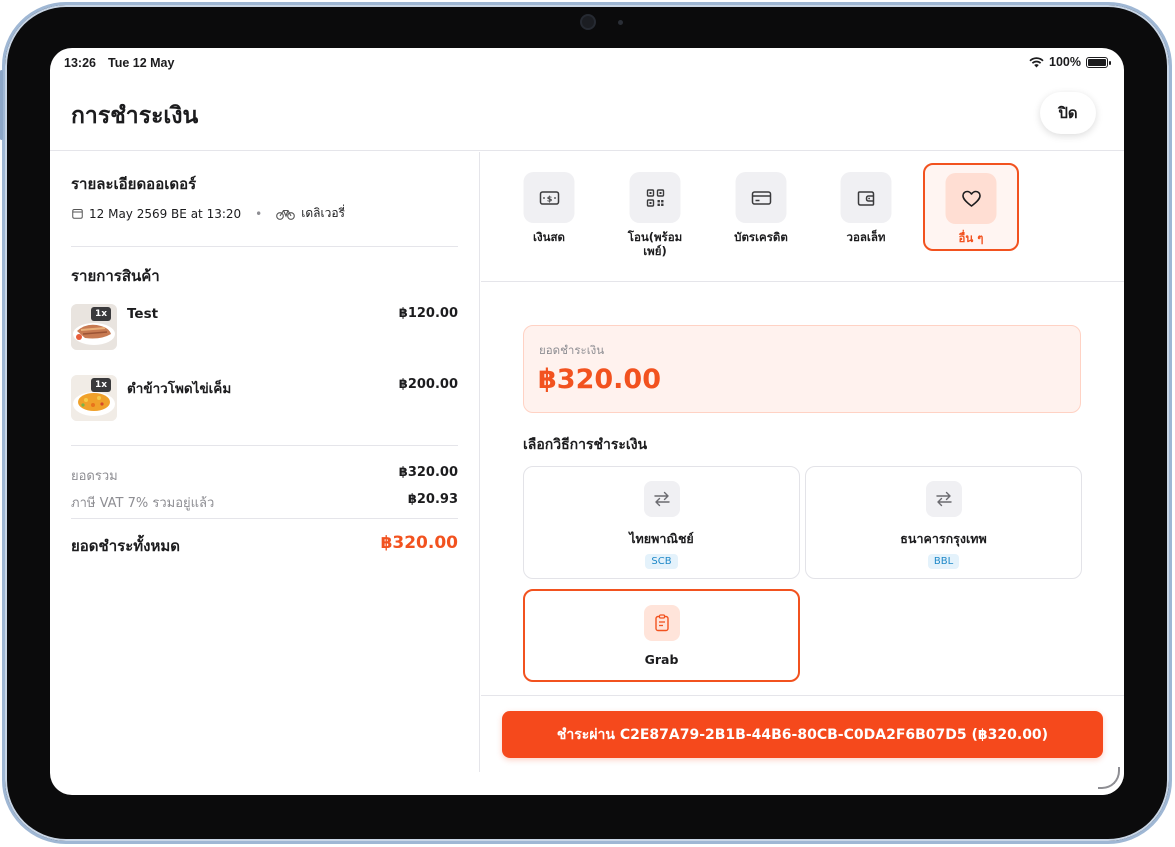 This screenshot has height=847, width=1175. Describe the element at coordinates (661, 522) in the screenshot. I see `option-scb: ไทยพาณิชย์ SCB` at that location.